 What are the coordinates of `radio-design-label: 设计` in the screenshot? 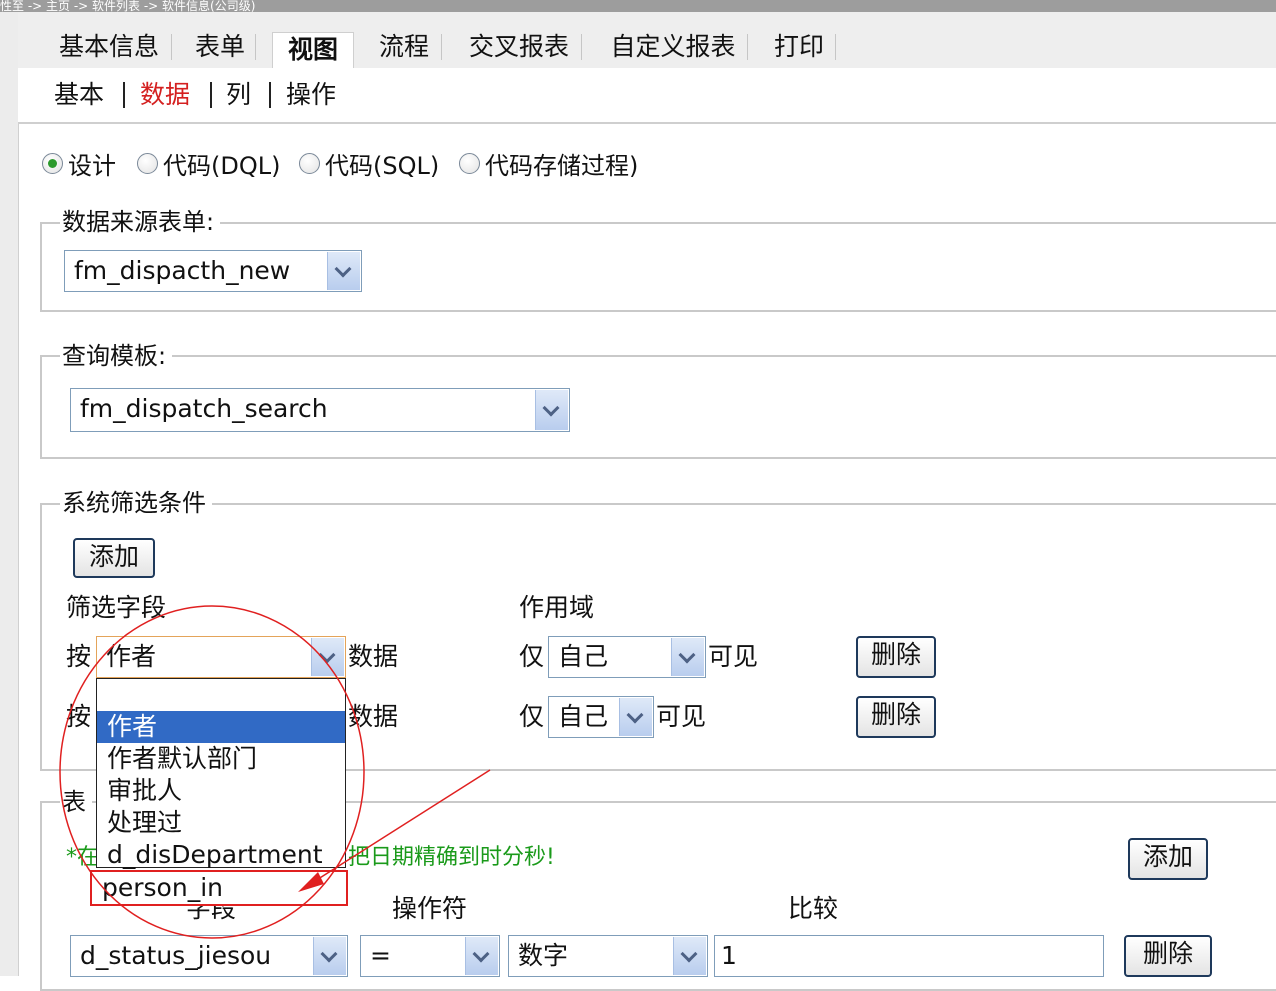 It's located at (92, 166).